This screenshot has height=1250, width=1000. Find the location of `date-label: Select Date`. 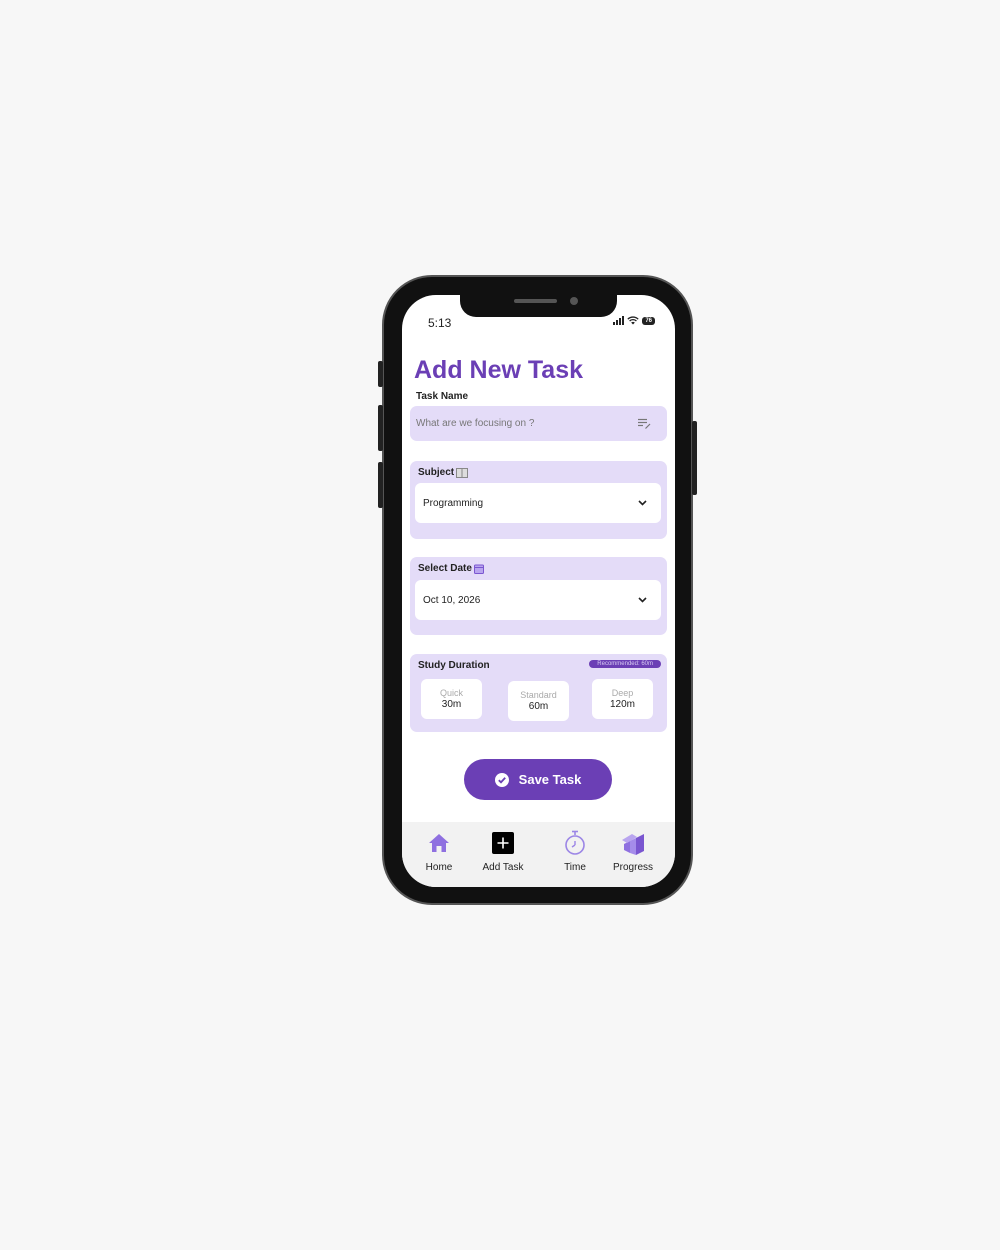

date-label: Select Date is located at coordinates (451, 568).